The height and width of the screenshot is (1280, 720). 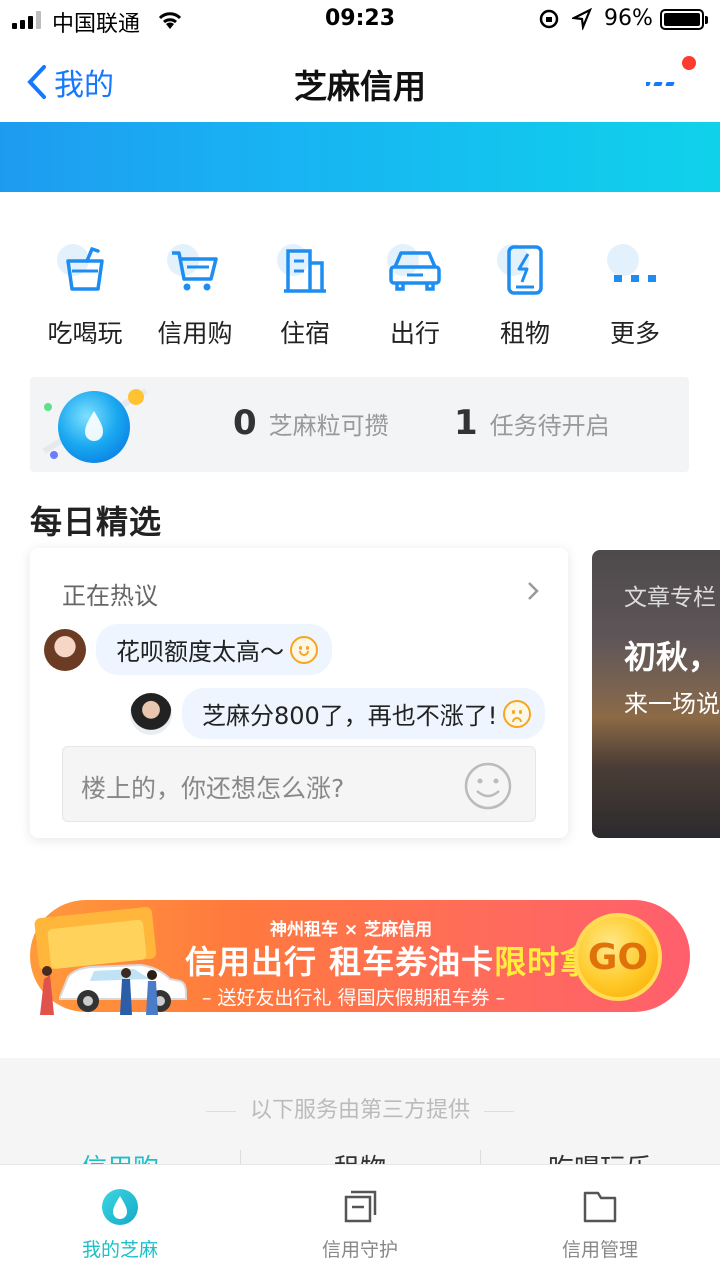 What do you see at coordinates (672, 657) in the screenshot?
I see `article-title: 初秋，` at bounding box center [672, 657].